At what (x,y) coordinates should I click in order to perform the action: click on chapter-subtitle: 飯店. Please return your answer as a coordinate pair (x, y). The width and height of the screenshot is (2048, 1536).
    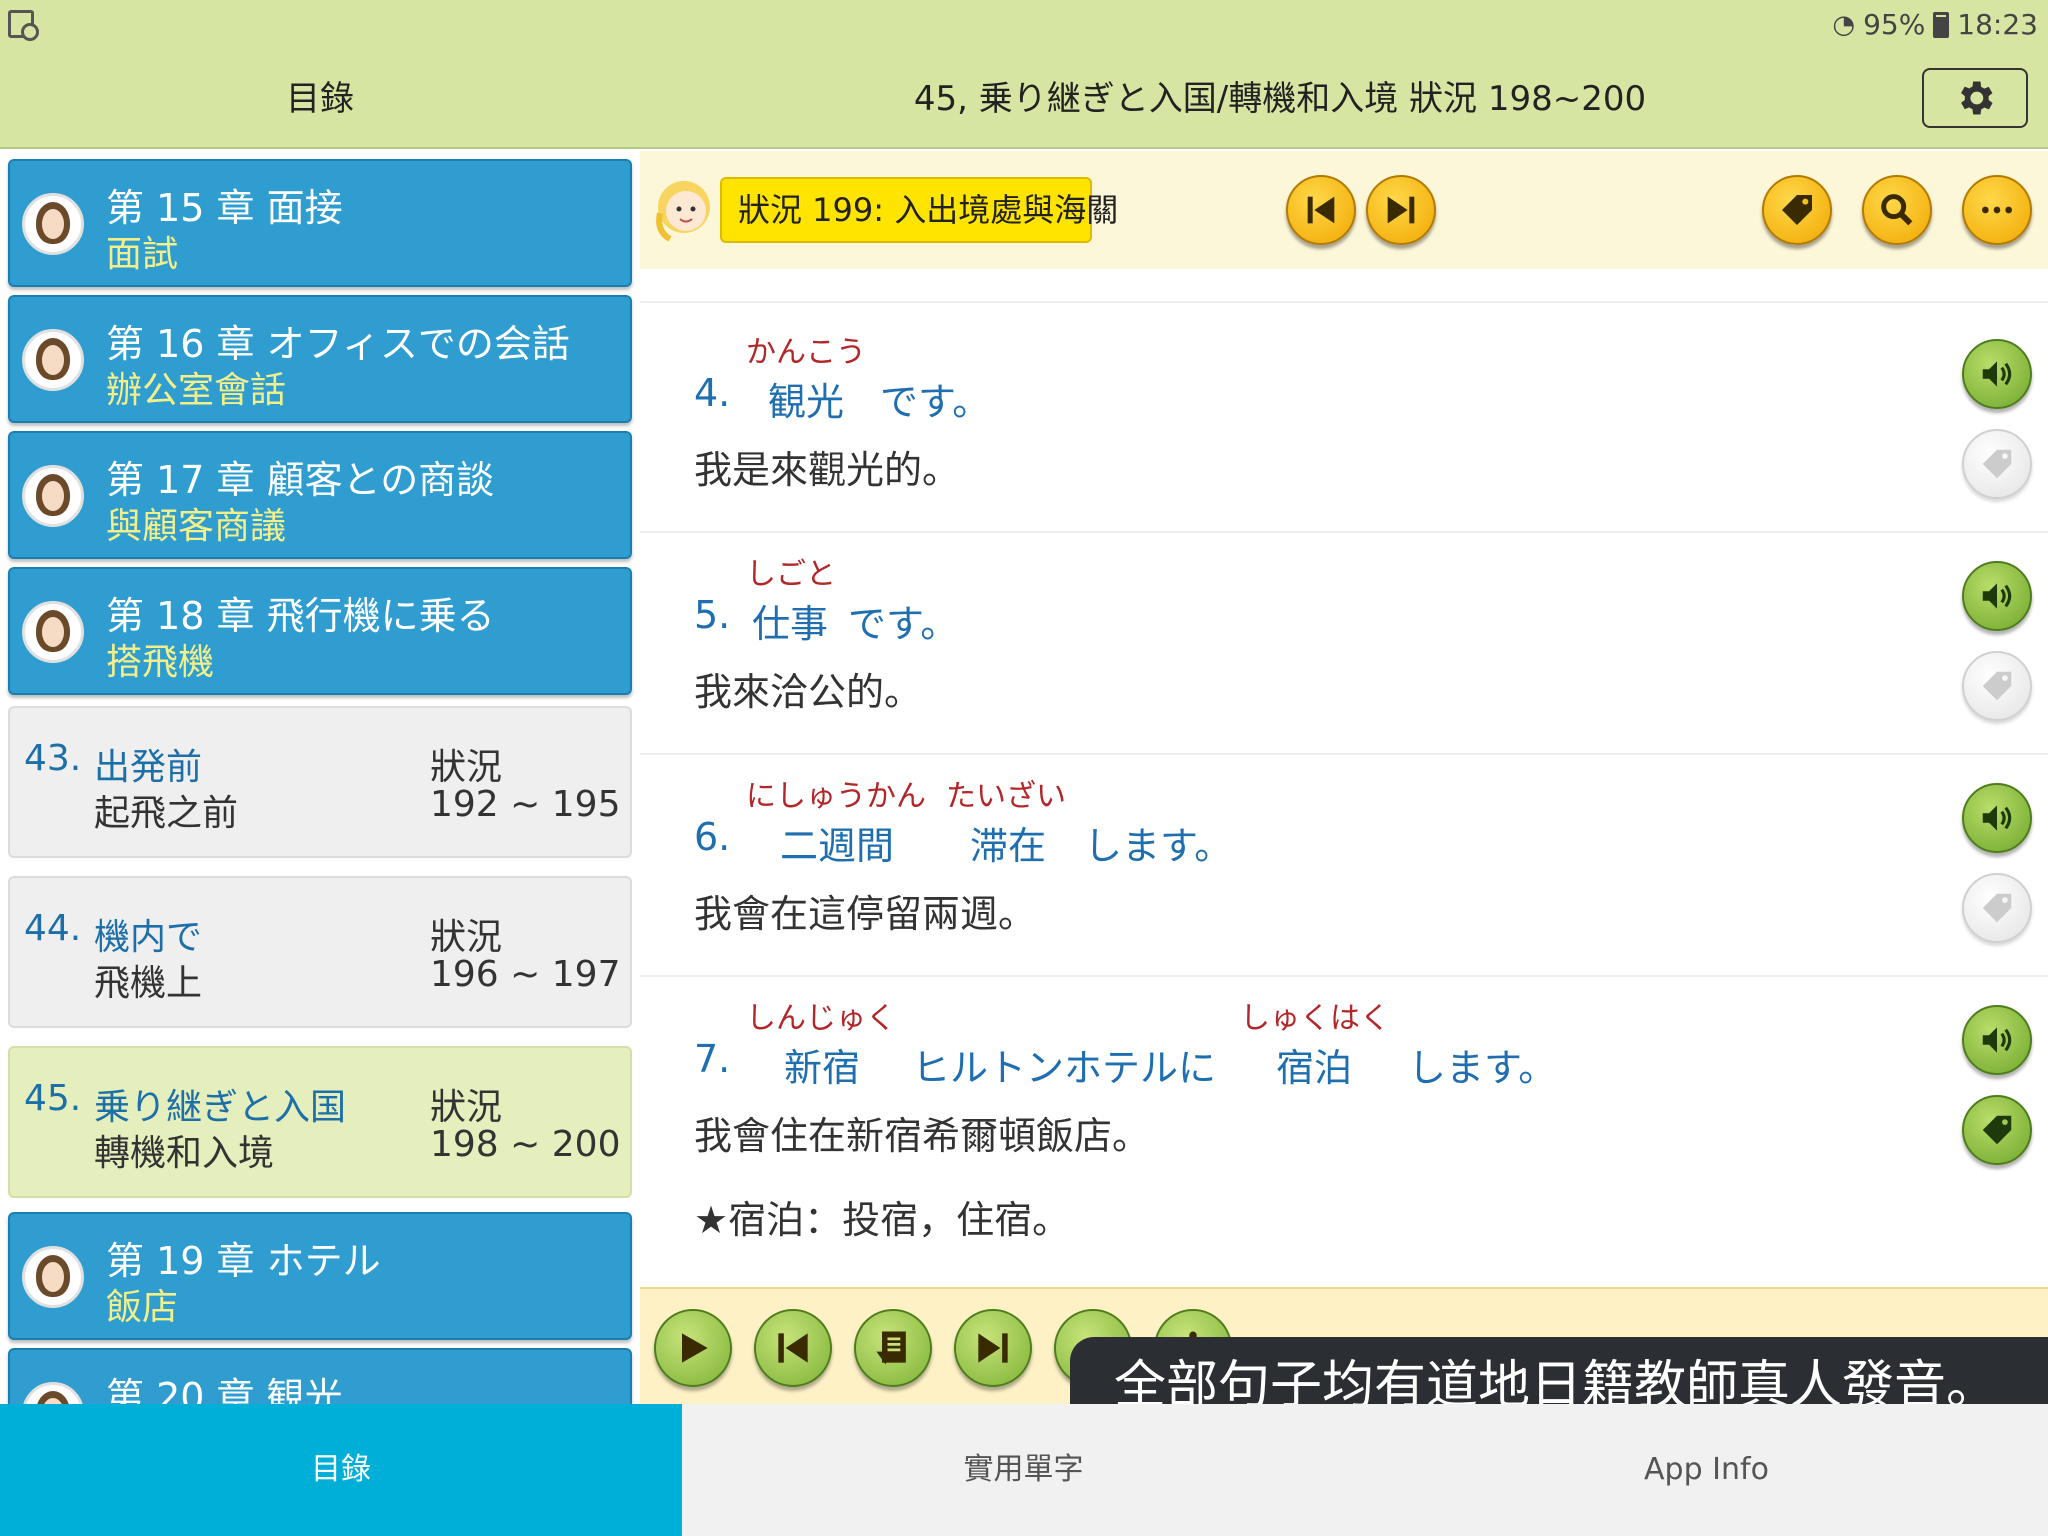
    Looking at the image, I should click on (142, 1307).